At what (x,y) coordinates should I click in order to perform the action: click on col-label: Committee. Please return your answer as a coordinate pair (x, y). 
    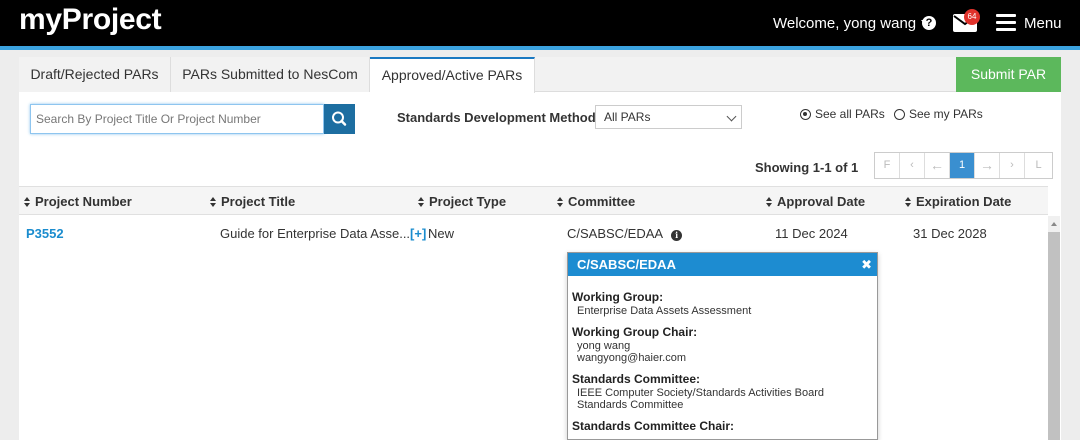
    Looking at the image, I should click on (602, 201).